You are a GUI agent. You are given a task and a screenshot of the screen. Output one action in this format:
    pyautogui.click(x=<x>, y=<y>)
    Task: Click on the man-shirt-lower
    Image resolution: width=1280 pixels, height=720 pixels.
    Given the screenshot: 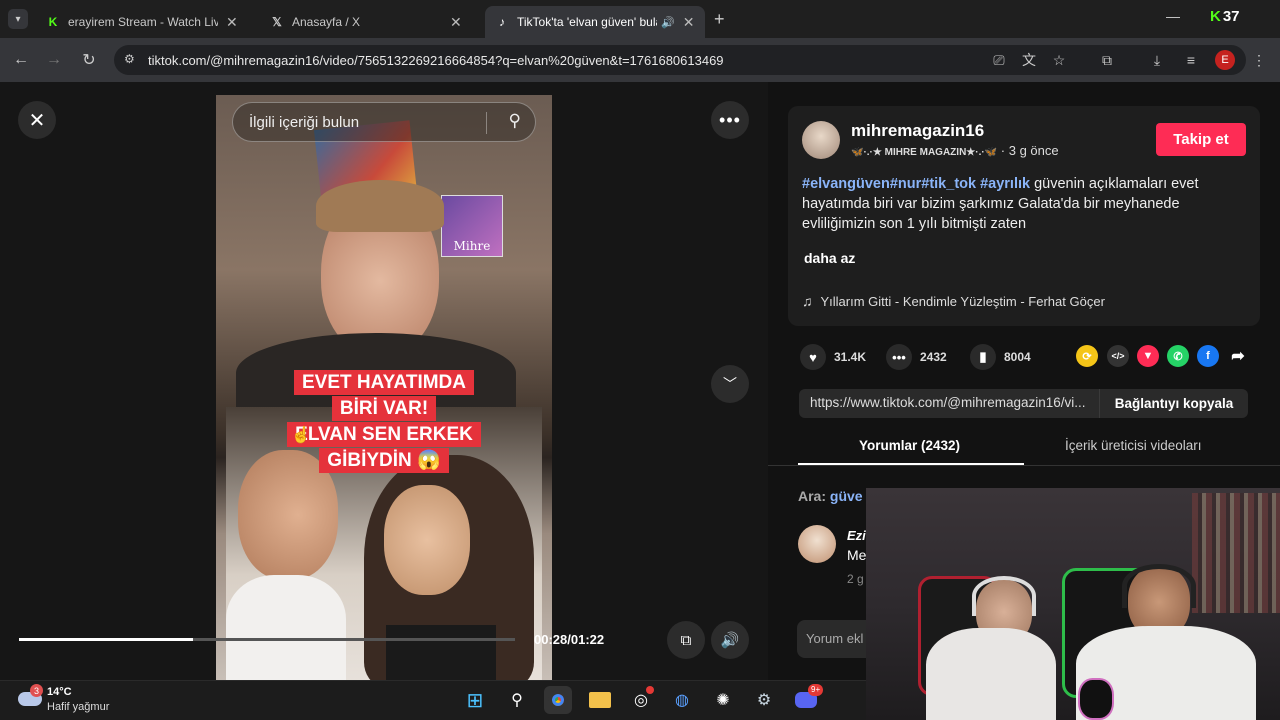 What is the action you would take?
    pyautogui.click(x=286, y=627)
    